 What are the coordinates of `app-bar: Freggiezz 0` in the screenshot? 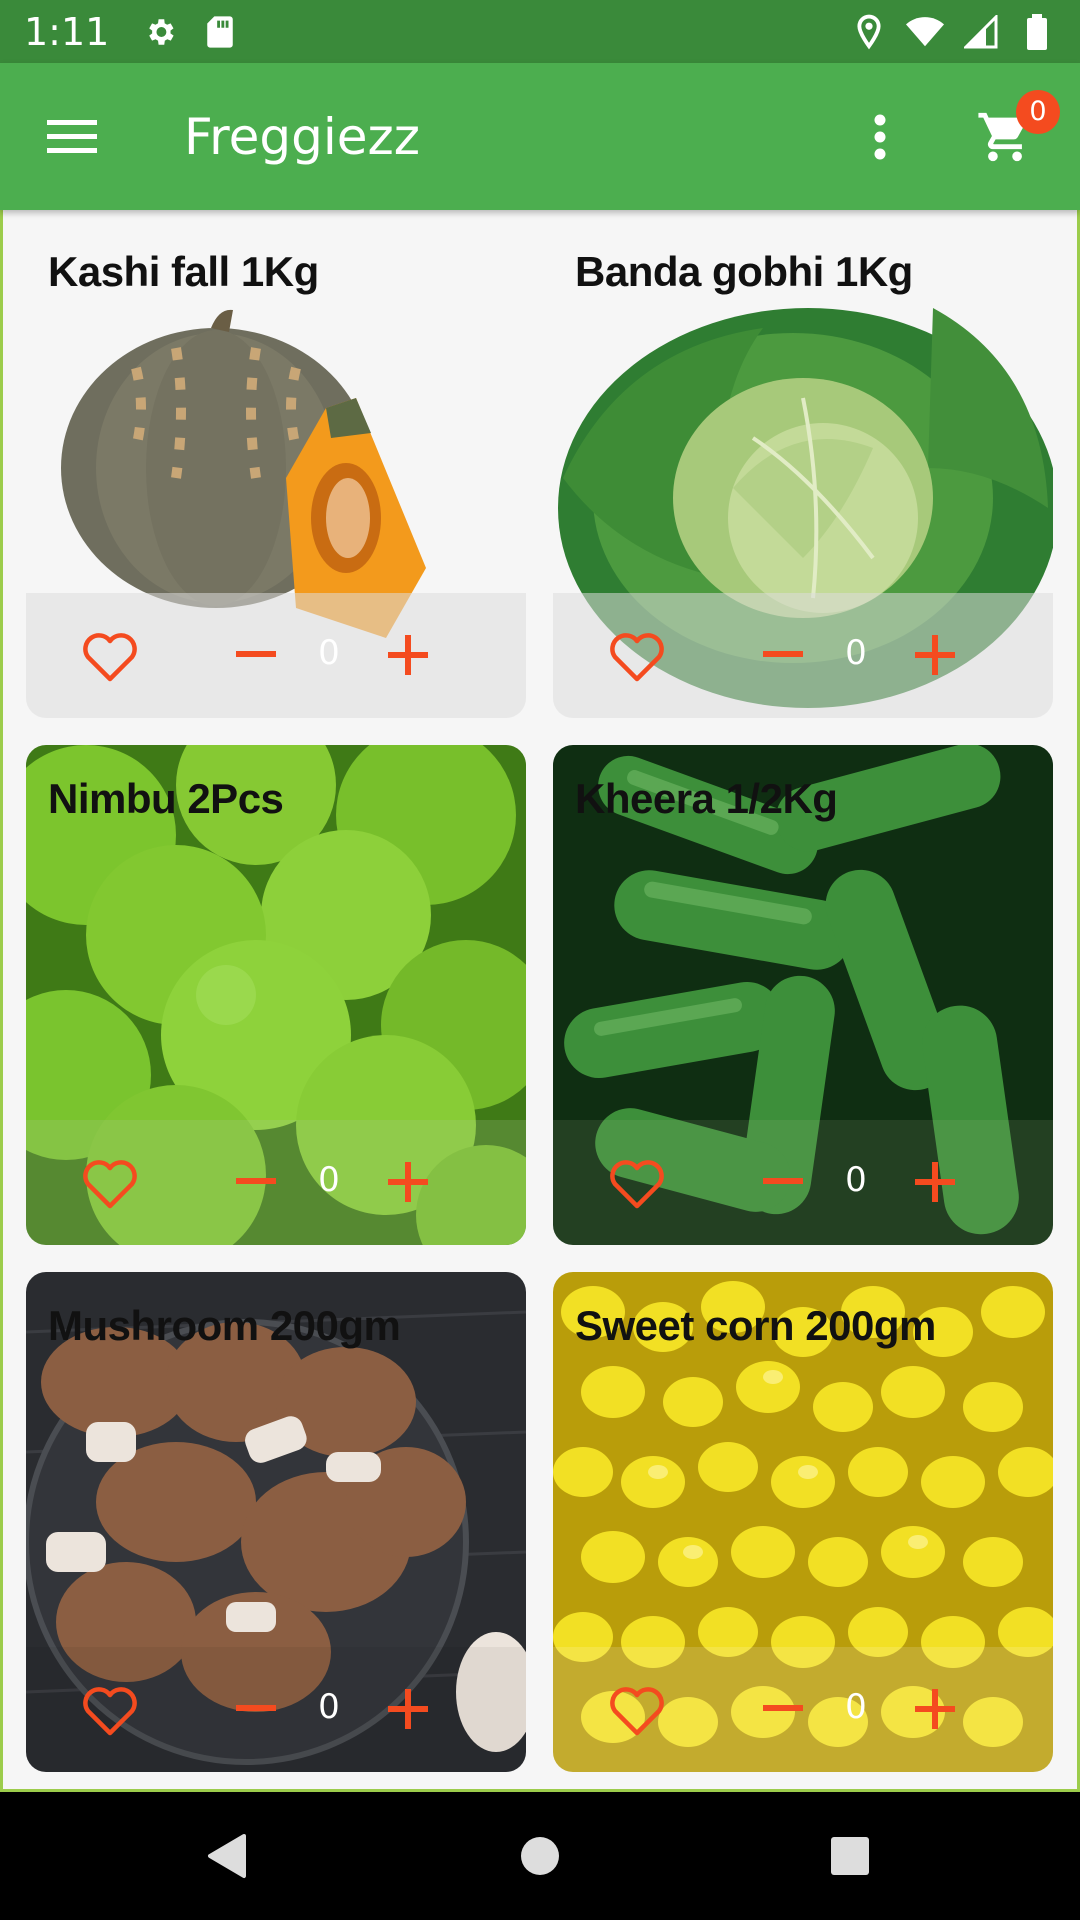 It's located at (540, 136).